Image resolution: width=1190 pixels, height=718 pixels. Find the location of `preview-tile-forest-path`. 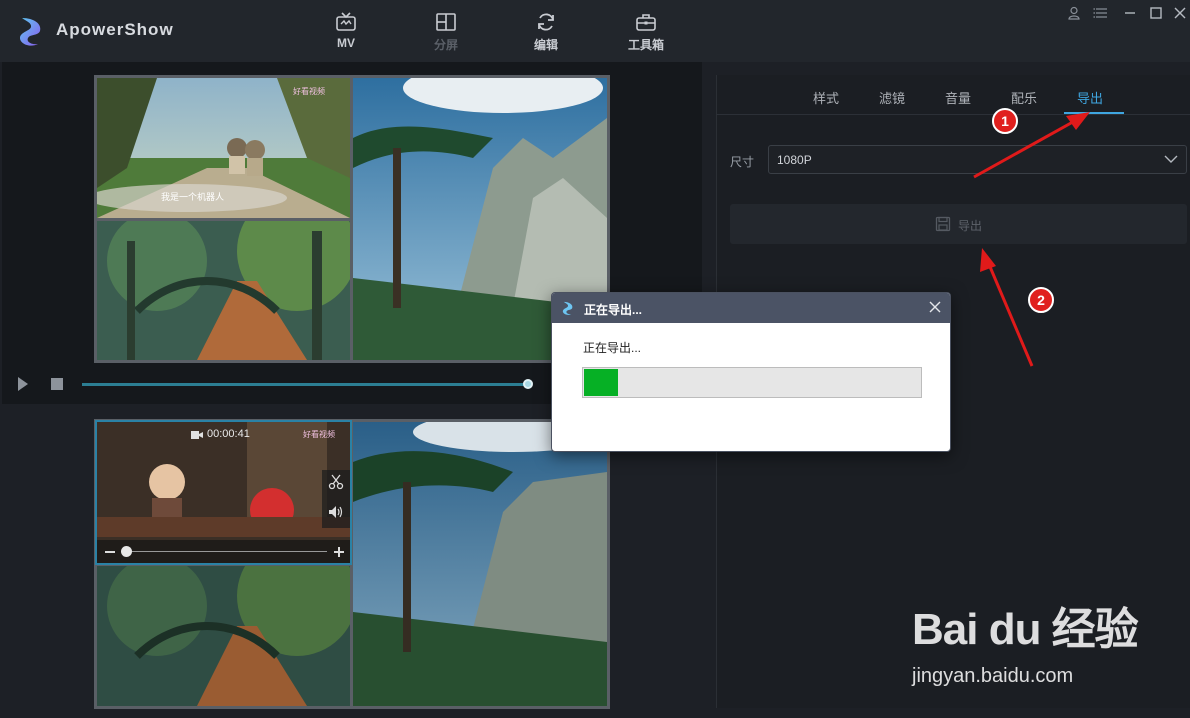

preview-tile-forest-path is located at coordinates (223, 290).